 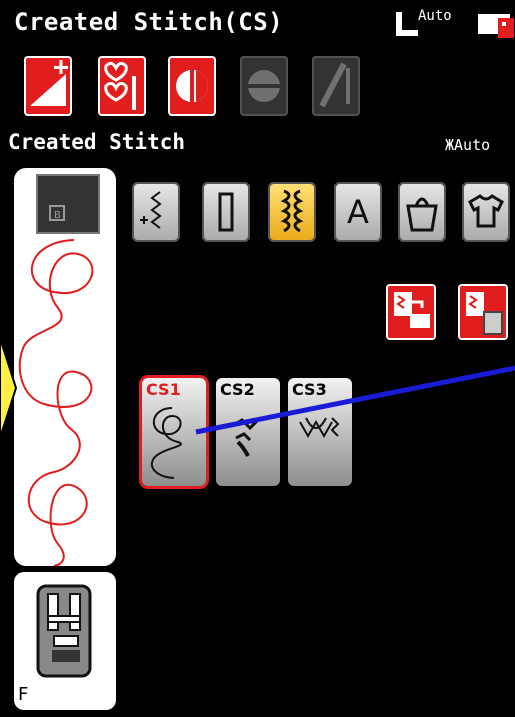 I want to click on category-buttonholes, so click(x=226, y=212).